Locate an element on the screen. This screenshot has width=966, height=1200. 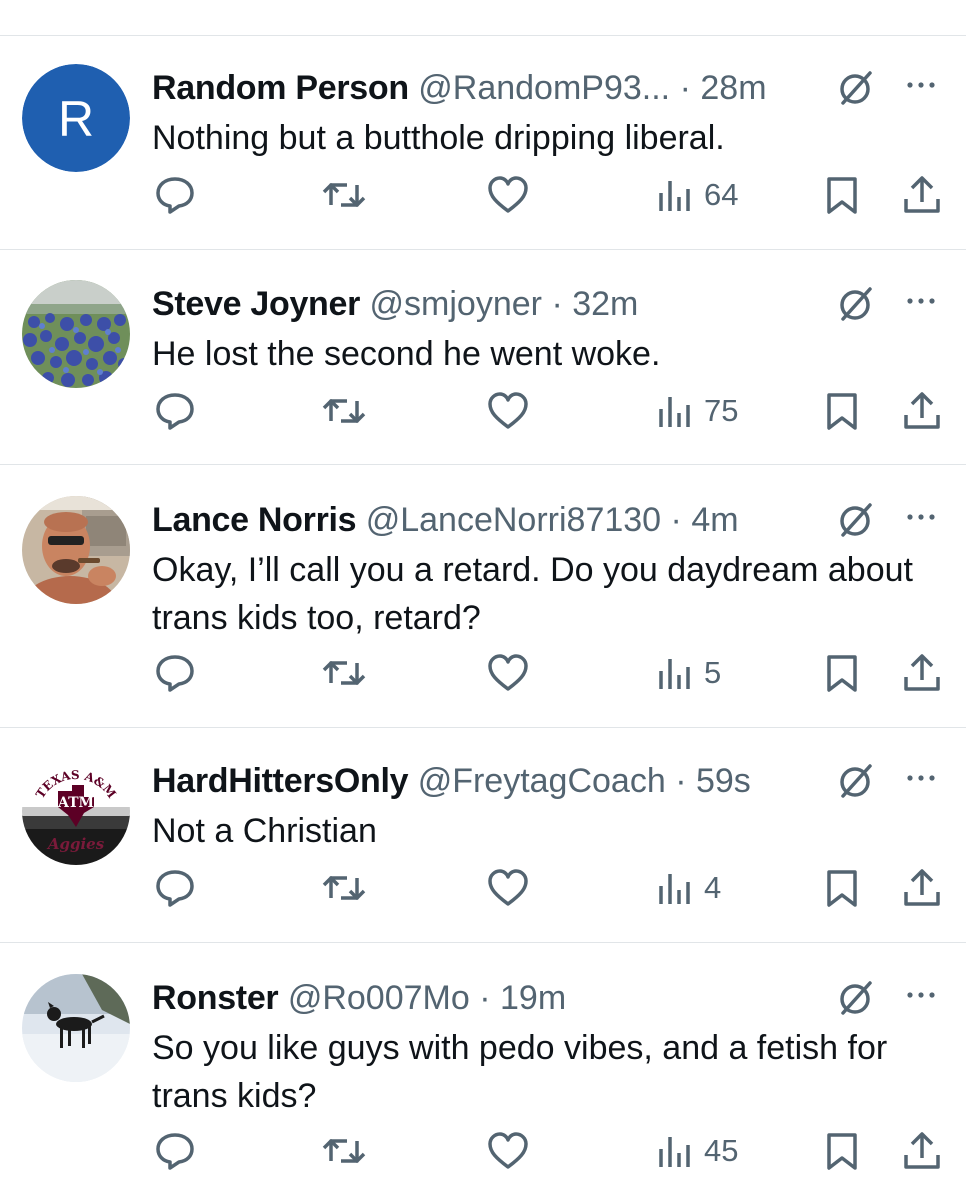
user-handle: @Ro007Mo is located at coordinates (379, 998).